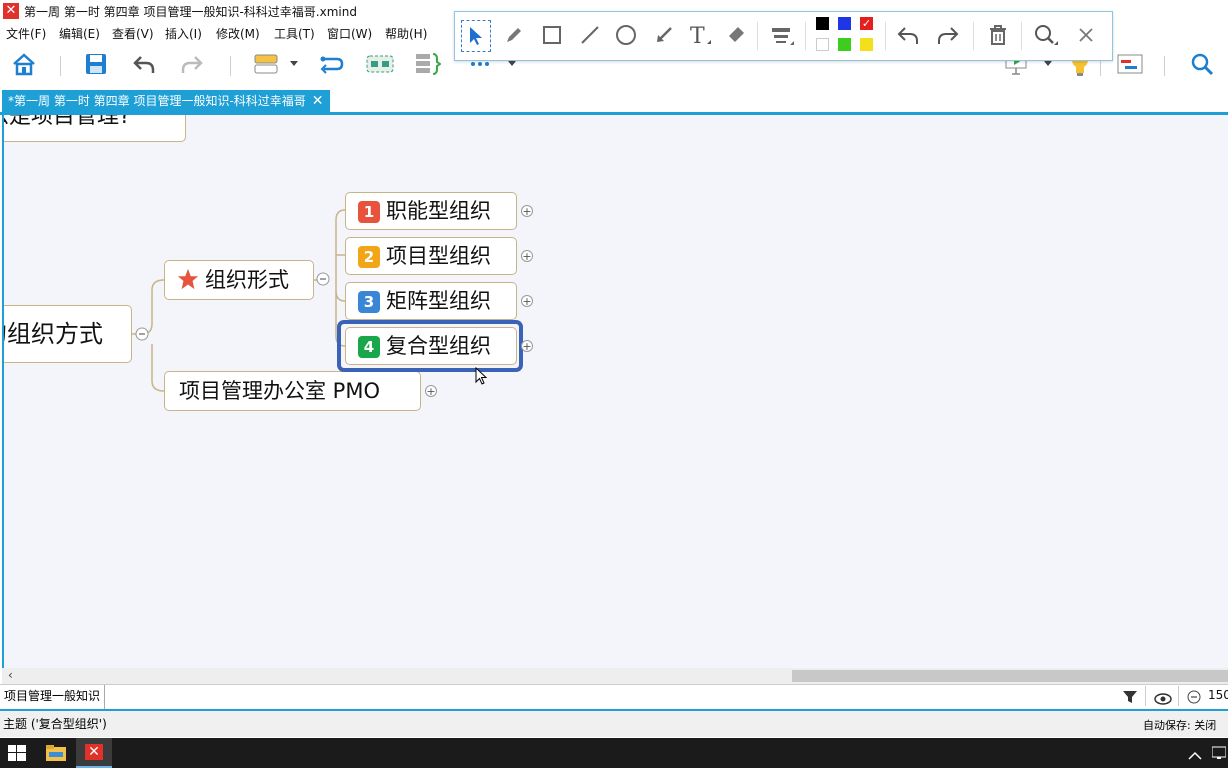  Describe the element at coordinates (1219, 754) in the screenshot. I see `tray-network-icon` at that location.